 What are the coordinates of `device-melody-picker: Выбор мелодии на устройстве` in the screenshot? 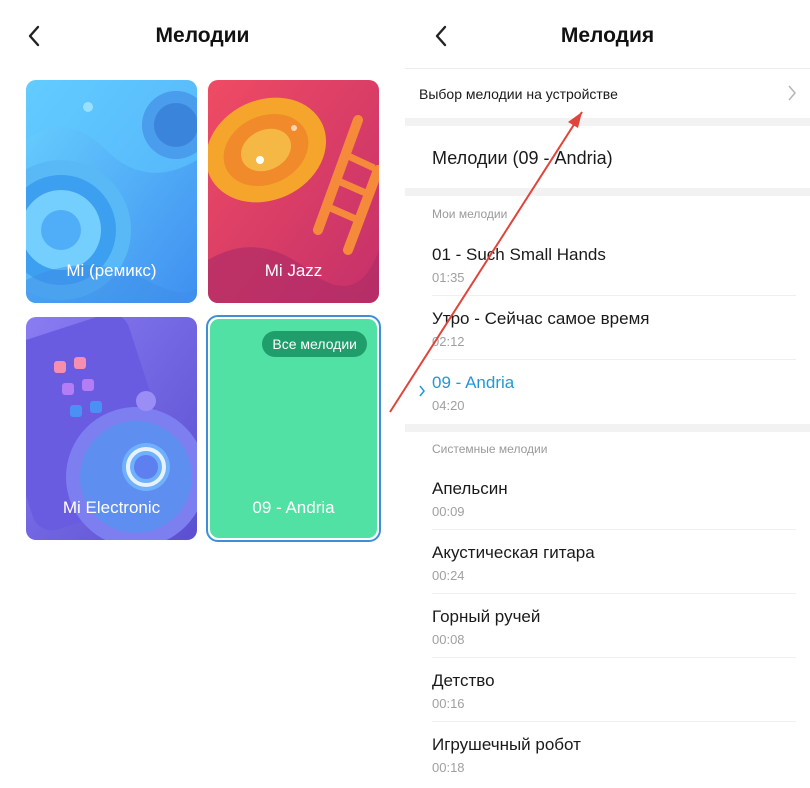 It's located at (607, 93).